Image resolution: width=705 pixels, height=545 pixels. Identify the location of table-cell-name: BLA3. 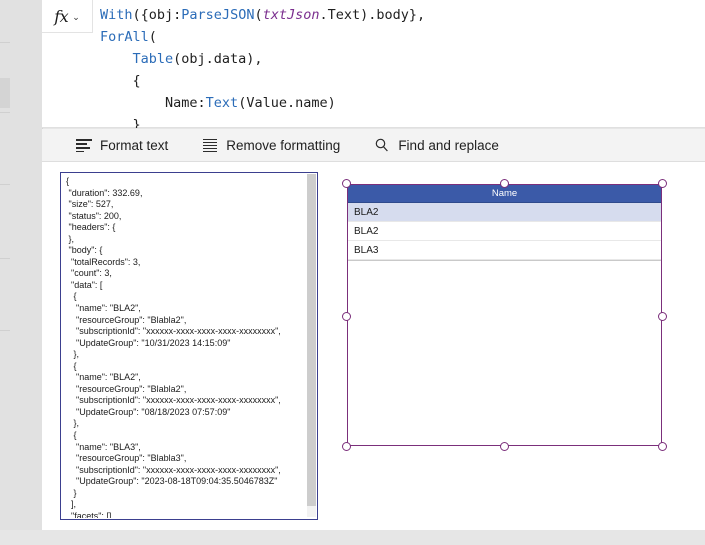
(366, 250).